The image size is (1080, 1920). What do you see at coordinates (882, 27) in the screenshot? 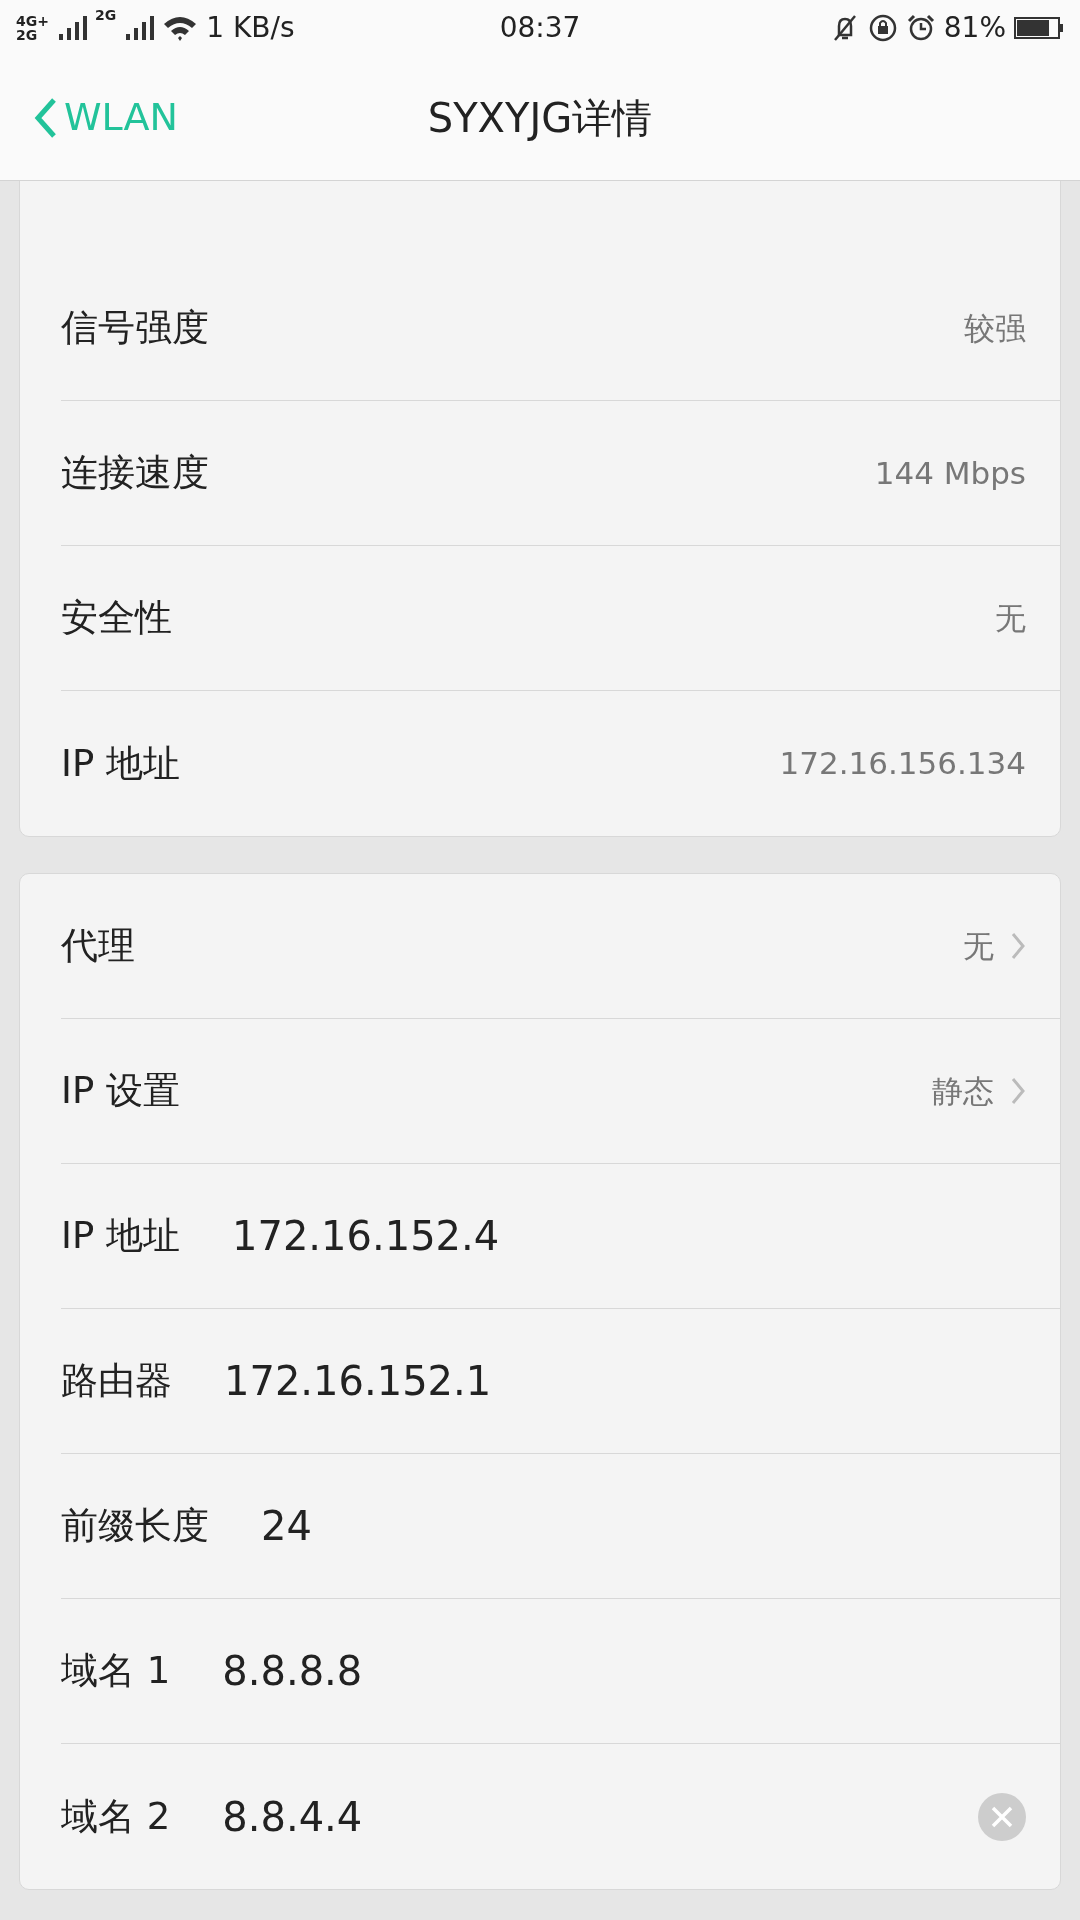
I see `rotation-lock-icon` at bounding box center [882, 27].